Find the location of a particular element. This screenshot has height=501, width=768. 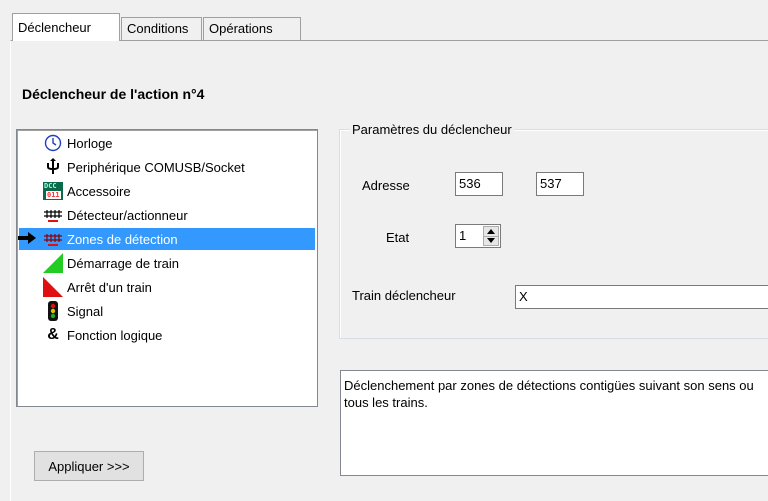

train-declencheur-field: X is located at coordinates (641, 297).